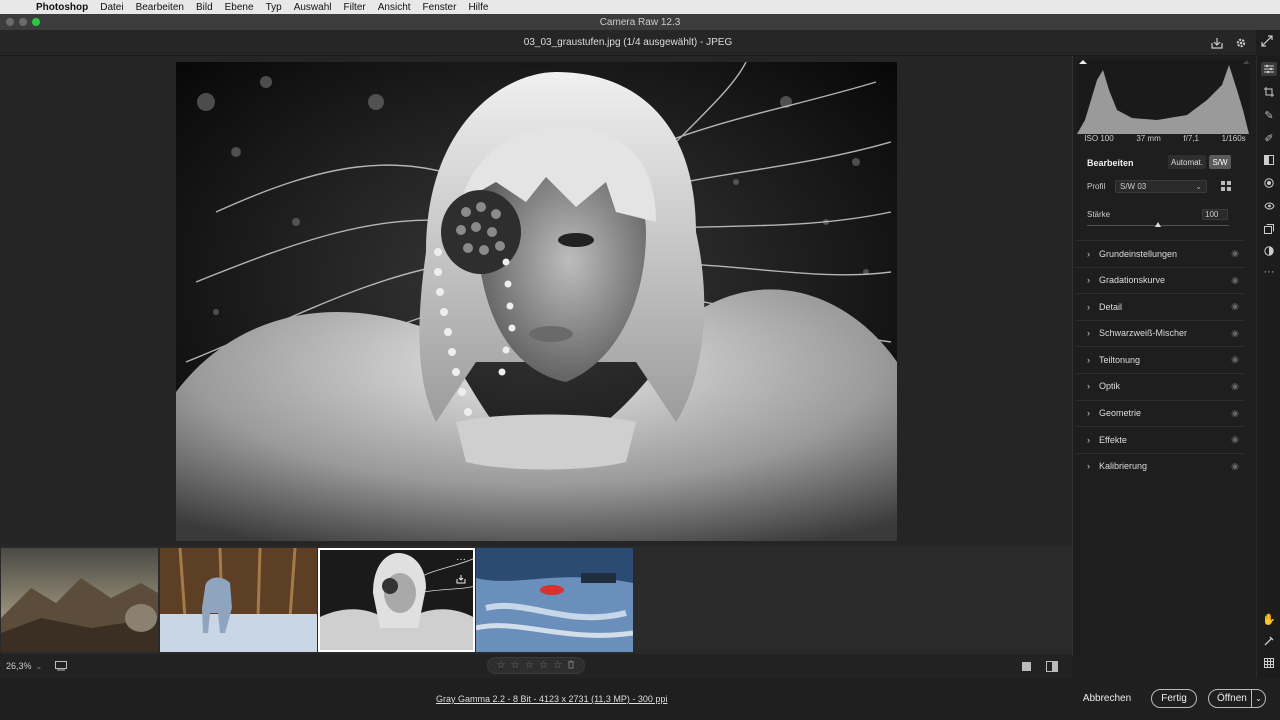  I want to click on filmstrip-options-icon, so click(61, 666).